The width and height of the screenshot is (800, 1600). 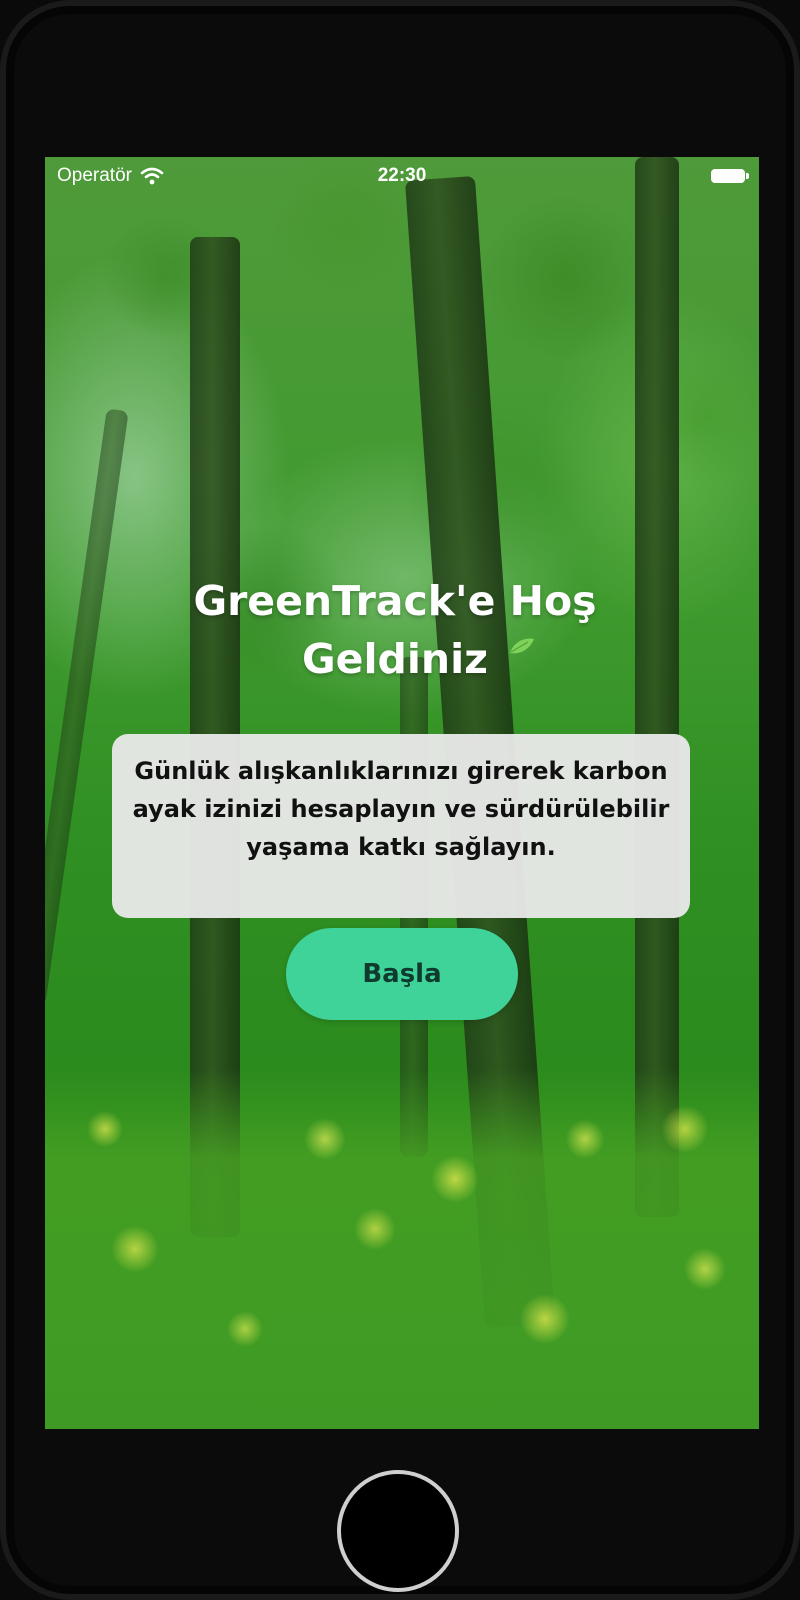 What do you see at coordinates (395, 659) in the screenshot?
I see `welcome-title-line: Geldiniz` at bounding box center [395, 659].